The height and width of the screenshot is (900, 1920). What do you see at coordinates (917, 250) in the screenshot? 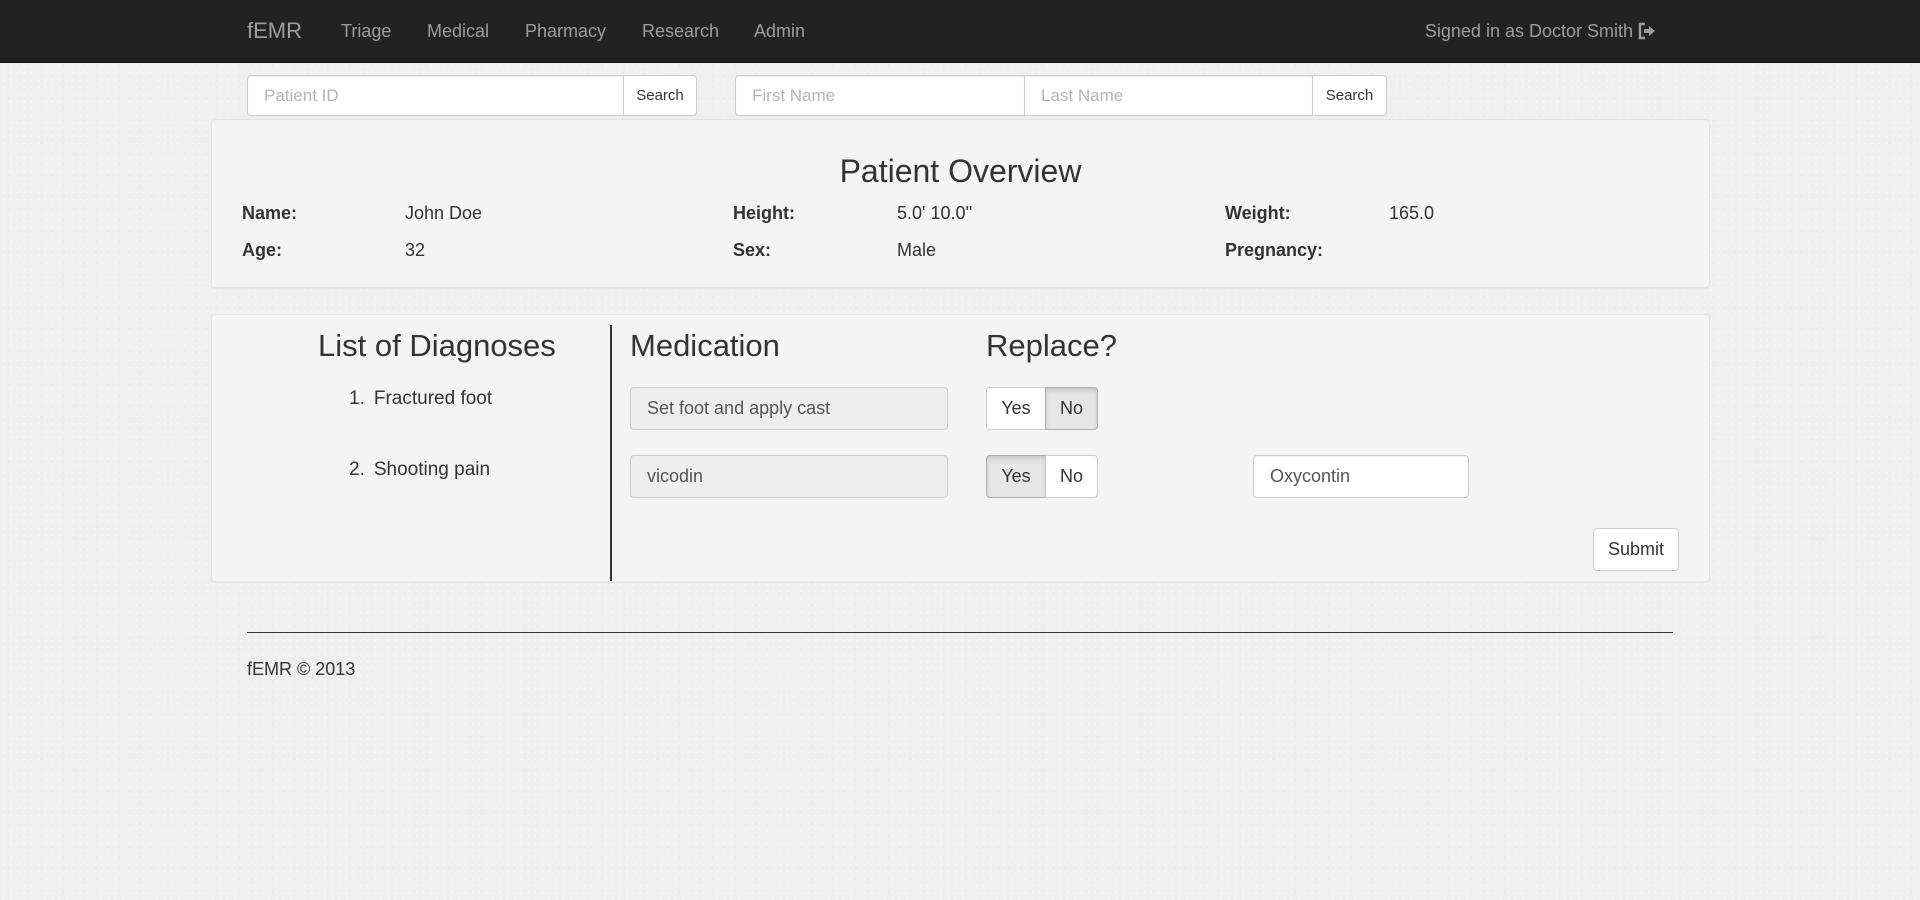
I see `sex-value: Male` at bounding box center [917, 250].